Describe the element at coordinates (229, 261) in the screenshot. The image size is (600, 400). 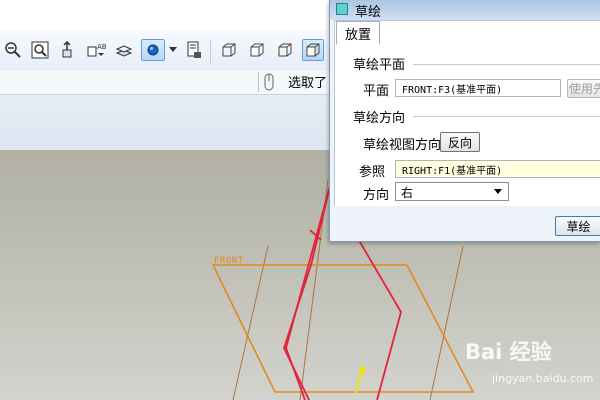
I see `front-datum-label: FRONT` at that location.